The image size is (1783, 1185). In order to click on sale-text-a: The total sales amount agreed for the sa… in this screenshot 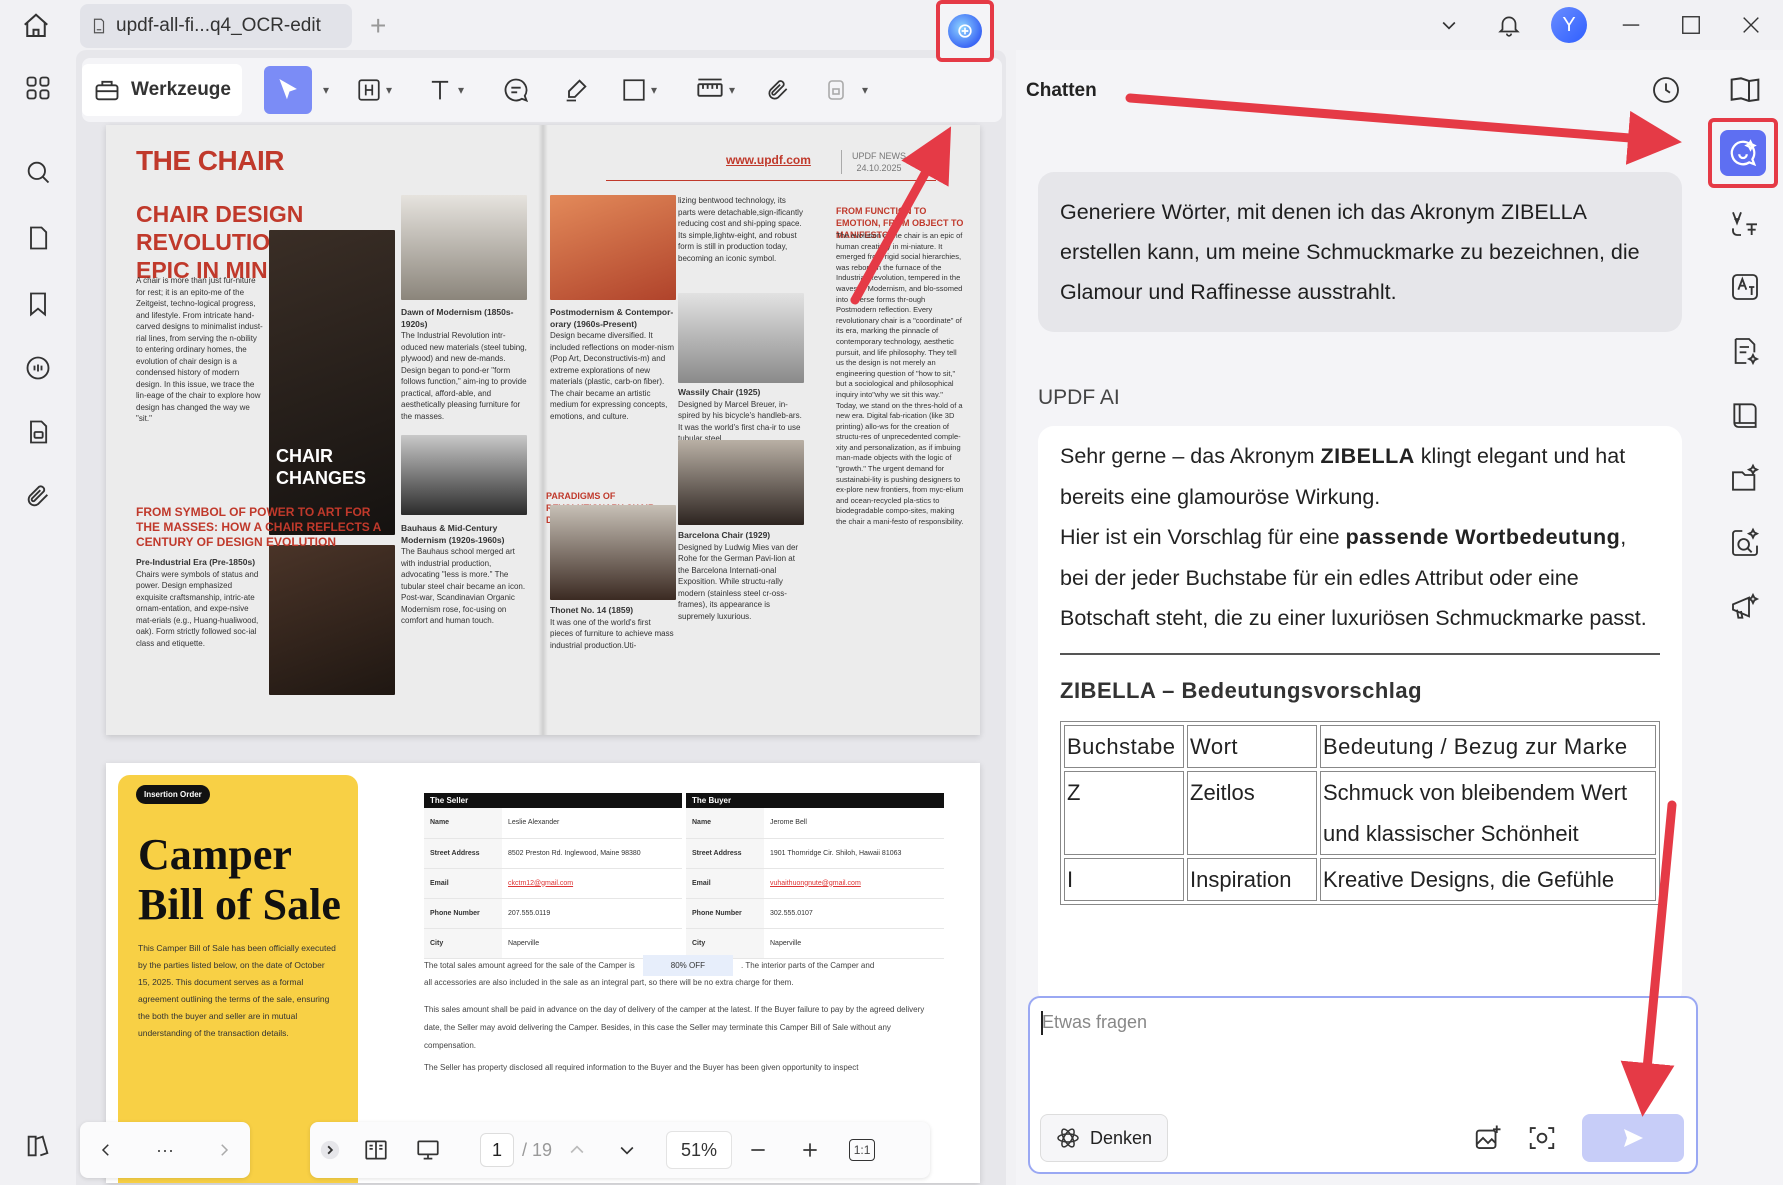, I will do `click(529, 965)`.